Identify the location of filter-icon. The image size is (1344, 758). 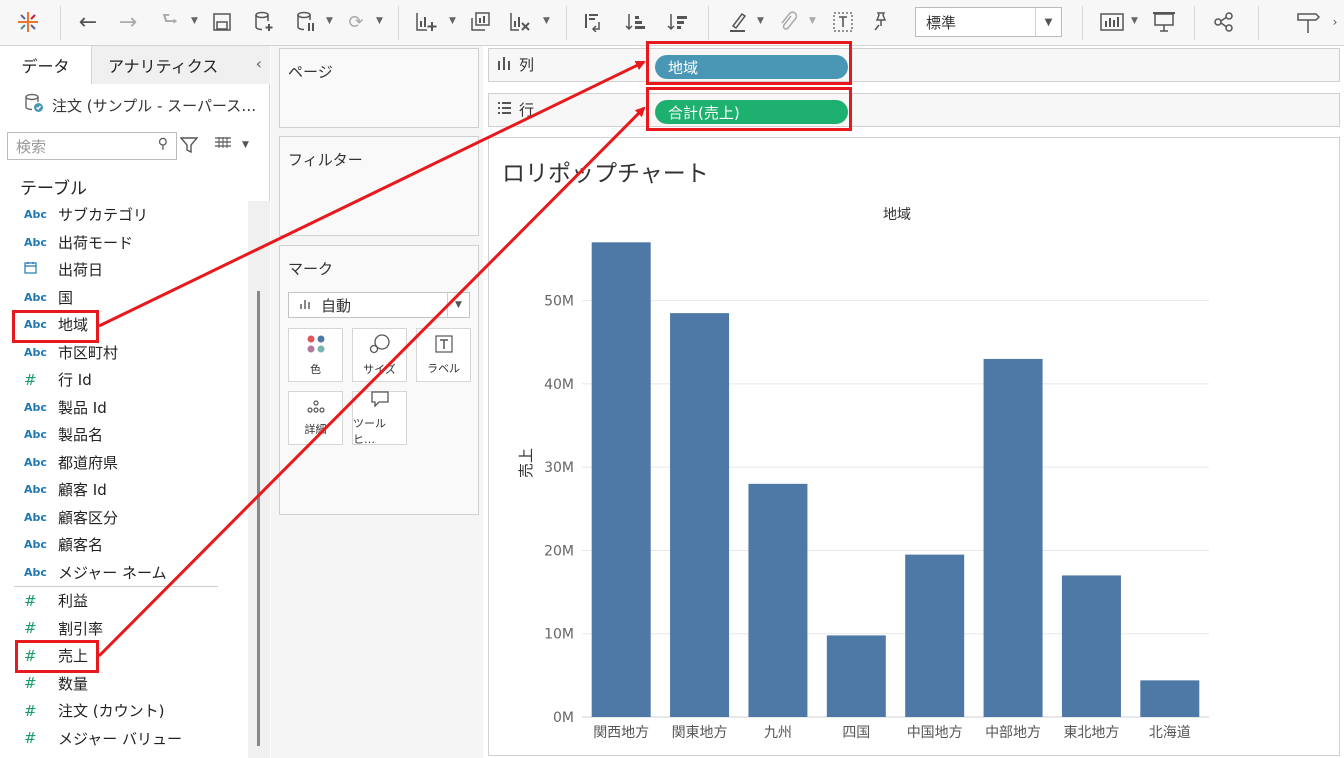
(189, 147).